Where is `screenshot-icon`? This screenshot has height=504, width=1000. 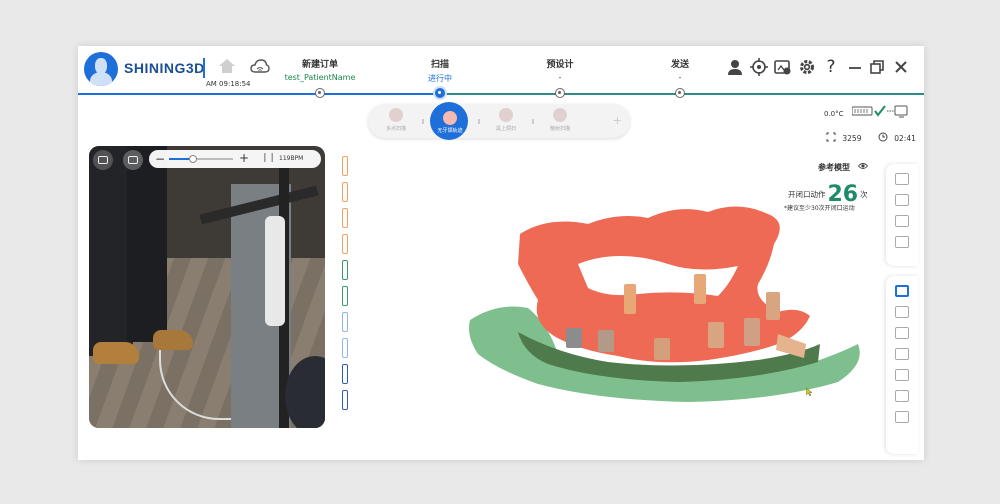 screenshot-icon is located at coordinates (783, 67).